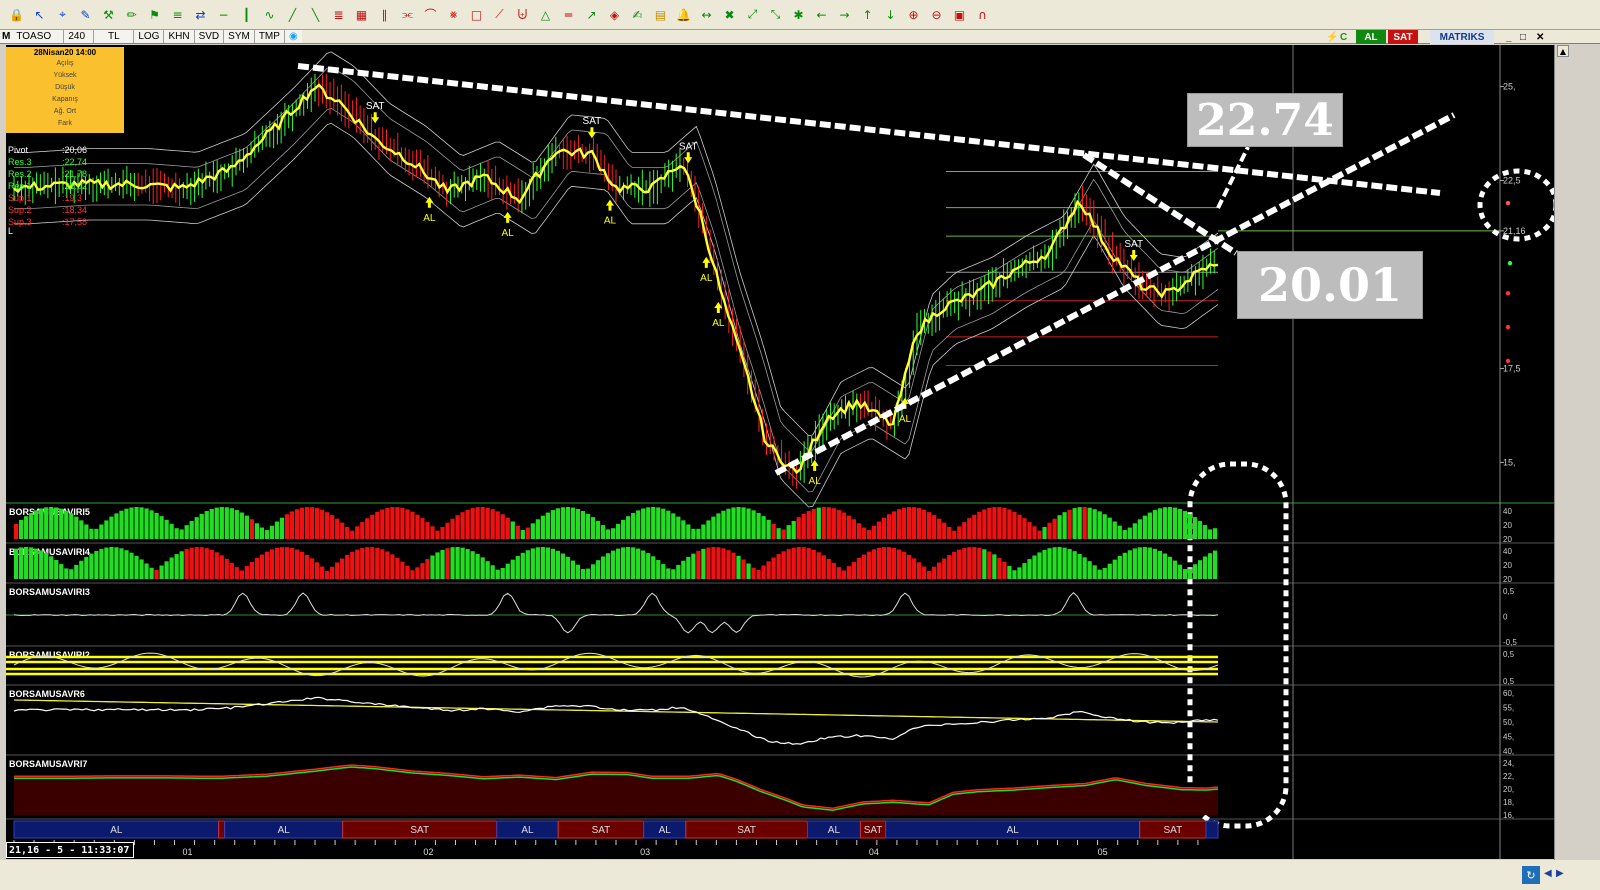 This screenshot has width=1600, height=890. What do you see at coordinates (1560, 873) in the screenshot?
I see `scroll-right-icon: ▶` at bounding box center [1560, 873].